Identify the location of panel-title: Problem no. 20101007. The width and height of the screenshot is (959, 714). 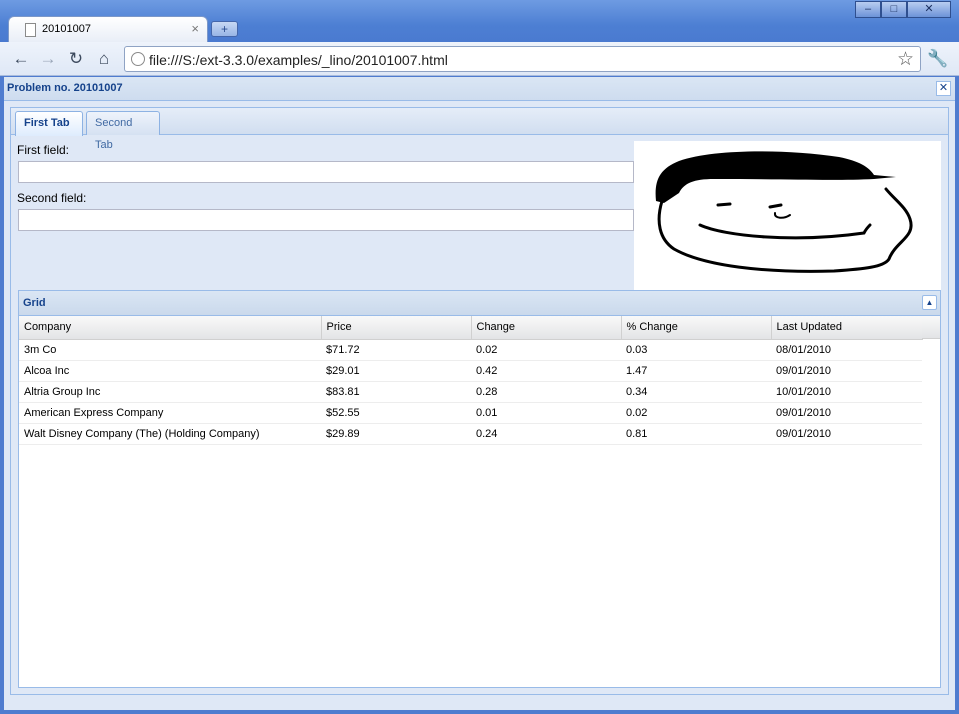
(65, 88).